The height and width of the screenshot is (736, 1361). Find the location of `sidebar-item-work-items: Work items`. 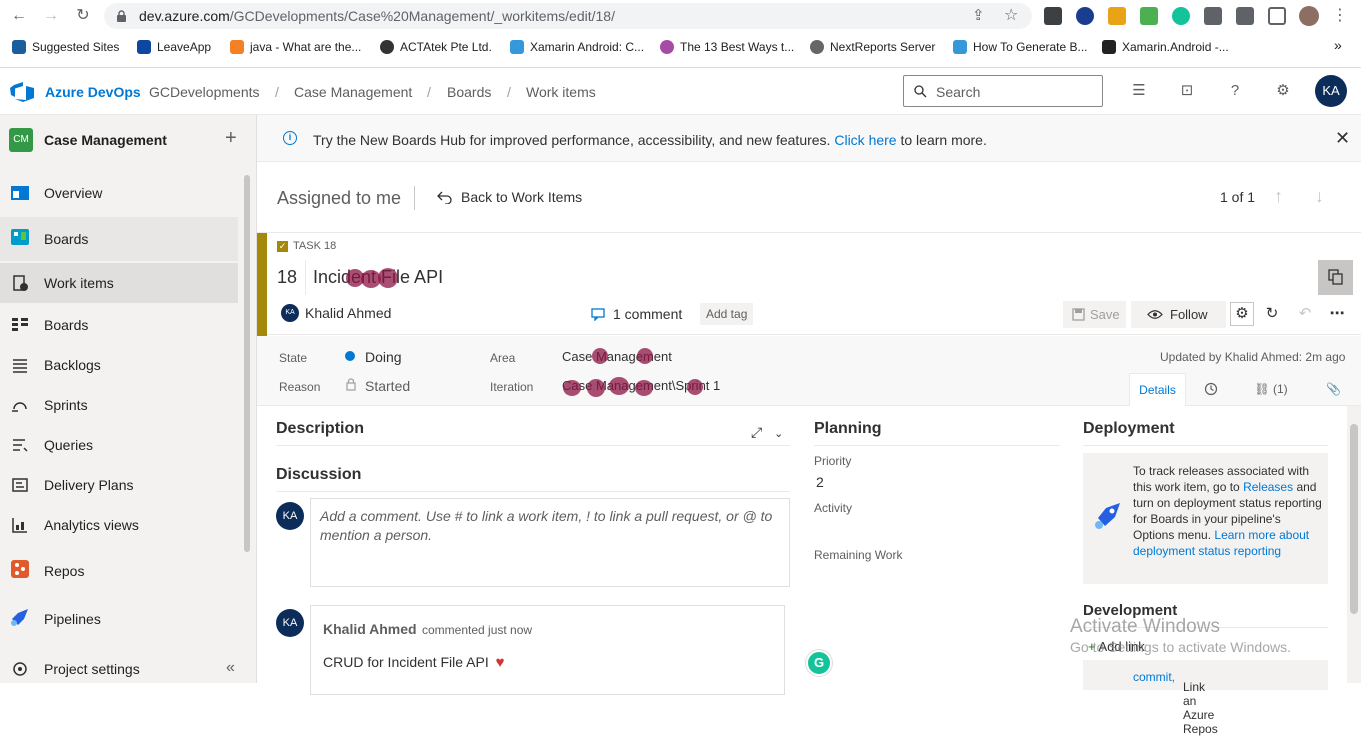

sidebar-item-work-items: Work items is located at coordinates (119, 283).